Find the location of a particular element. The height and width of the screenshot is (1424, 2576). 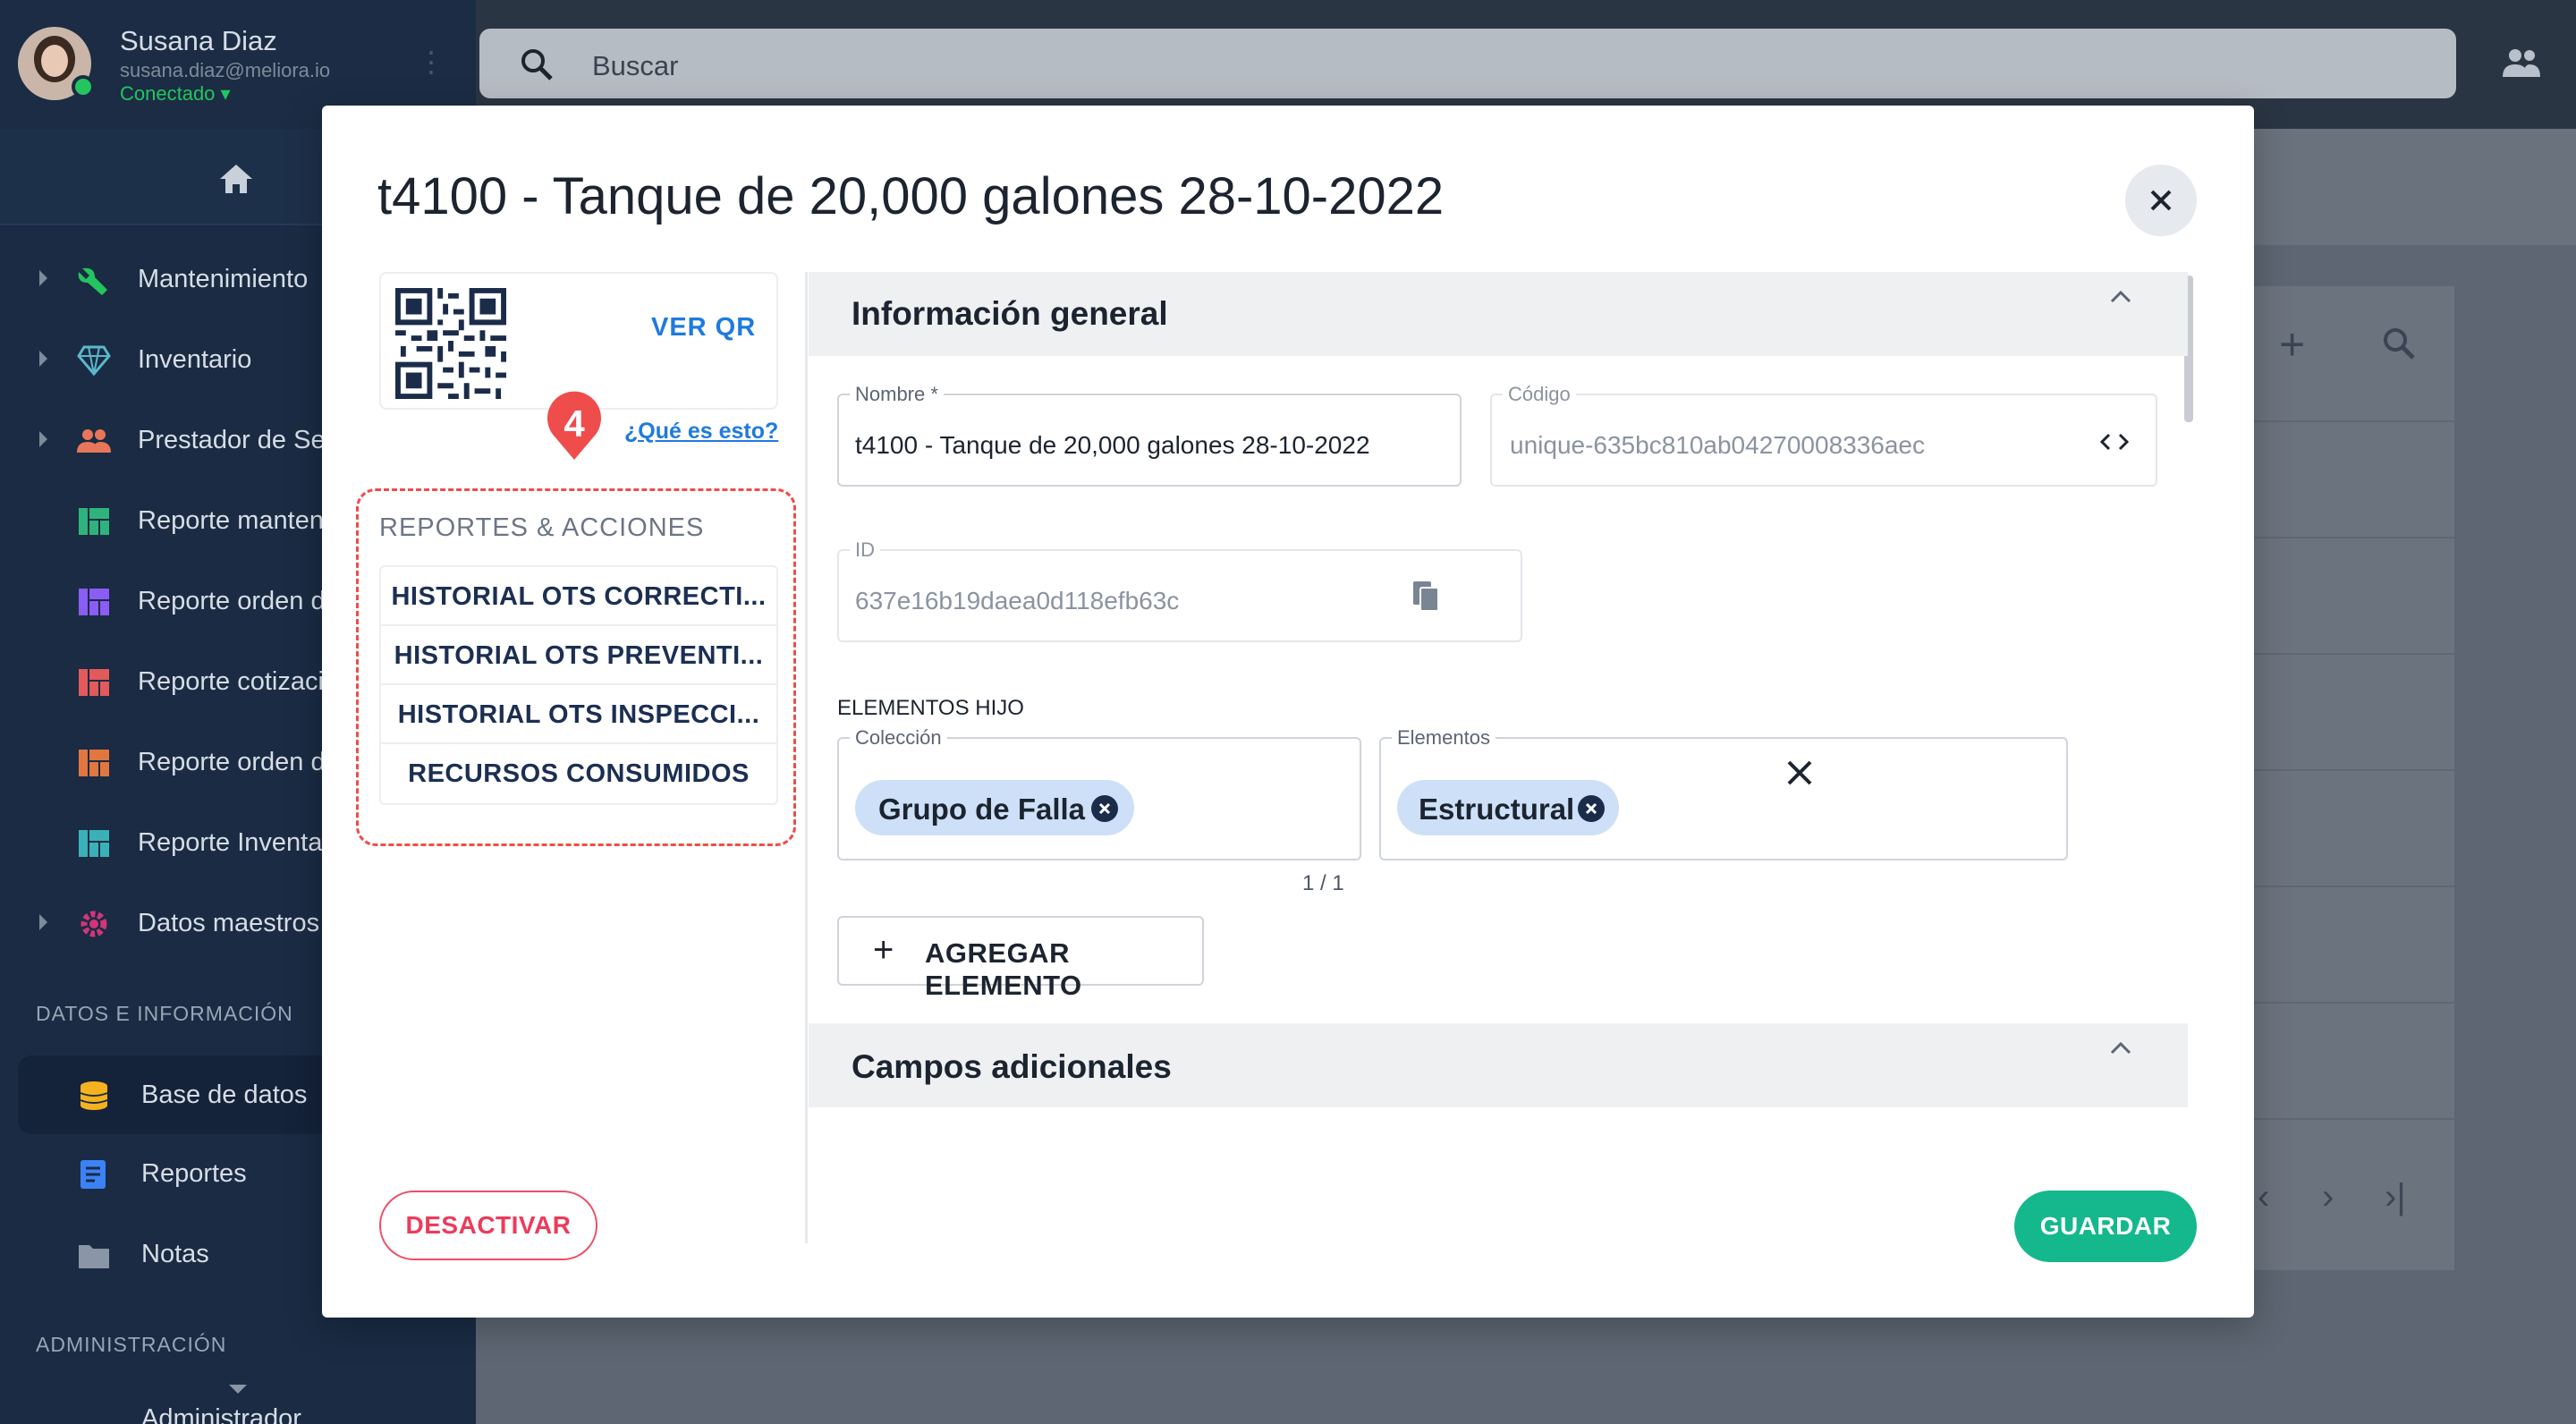

step-number: 4 is located at coordinates (574, 424).